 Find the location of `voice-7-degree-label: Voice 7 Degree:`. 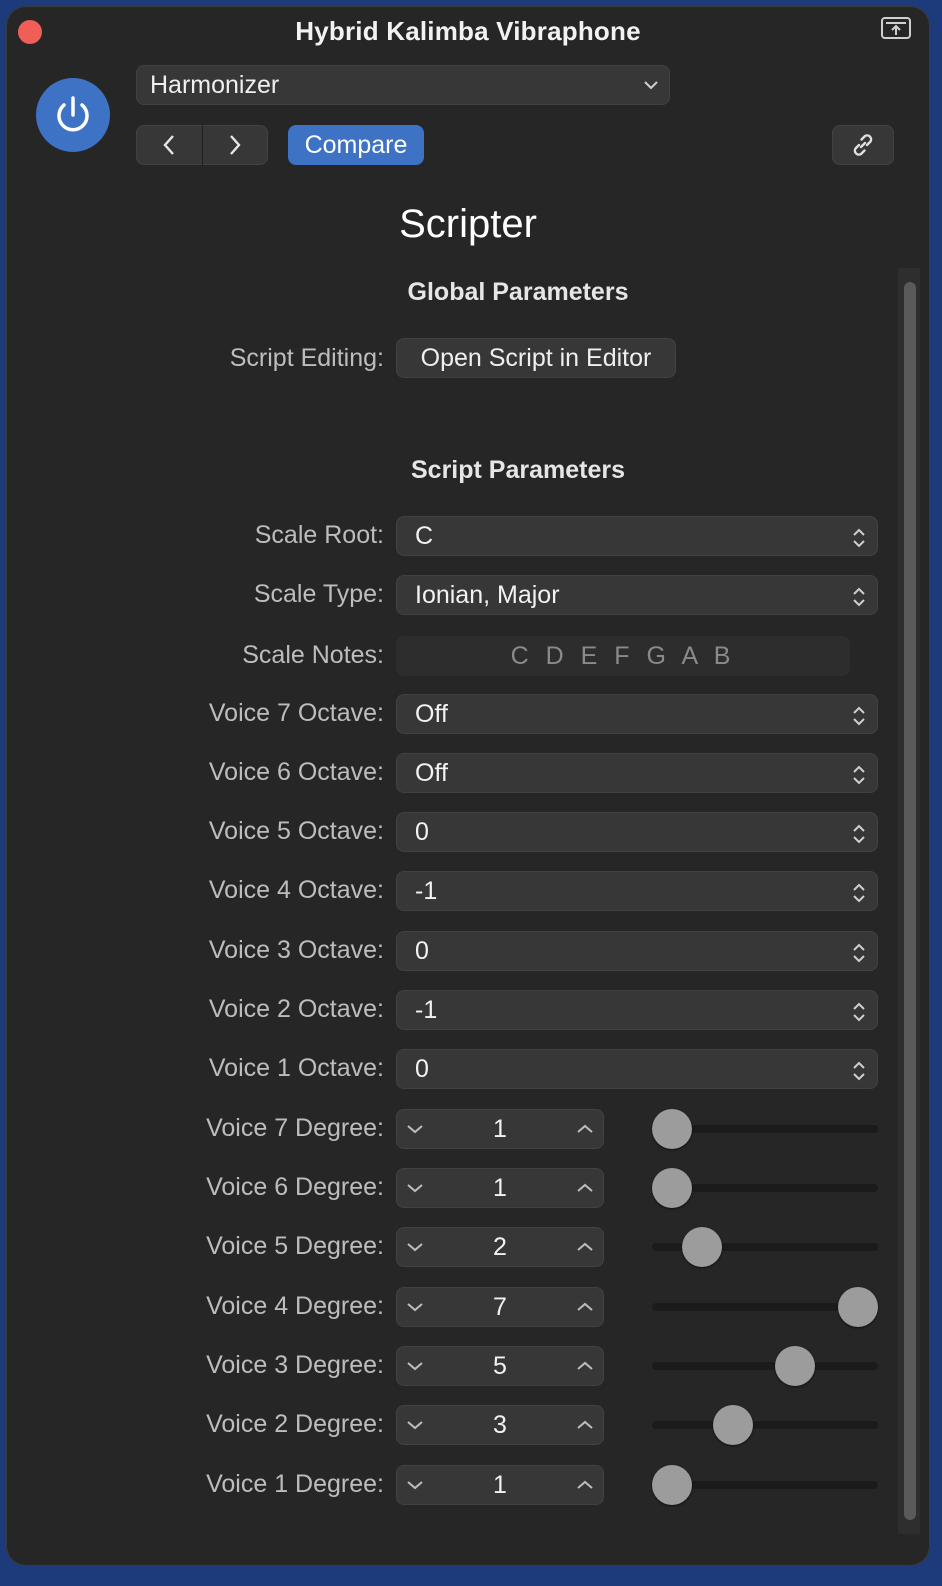

voice-7-degree-label: Voice 7 Degree: is located at coordinates (295, 1128).